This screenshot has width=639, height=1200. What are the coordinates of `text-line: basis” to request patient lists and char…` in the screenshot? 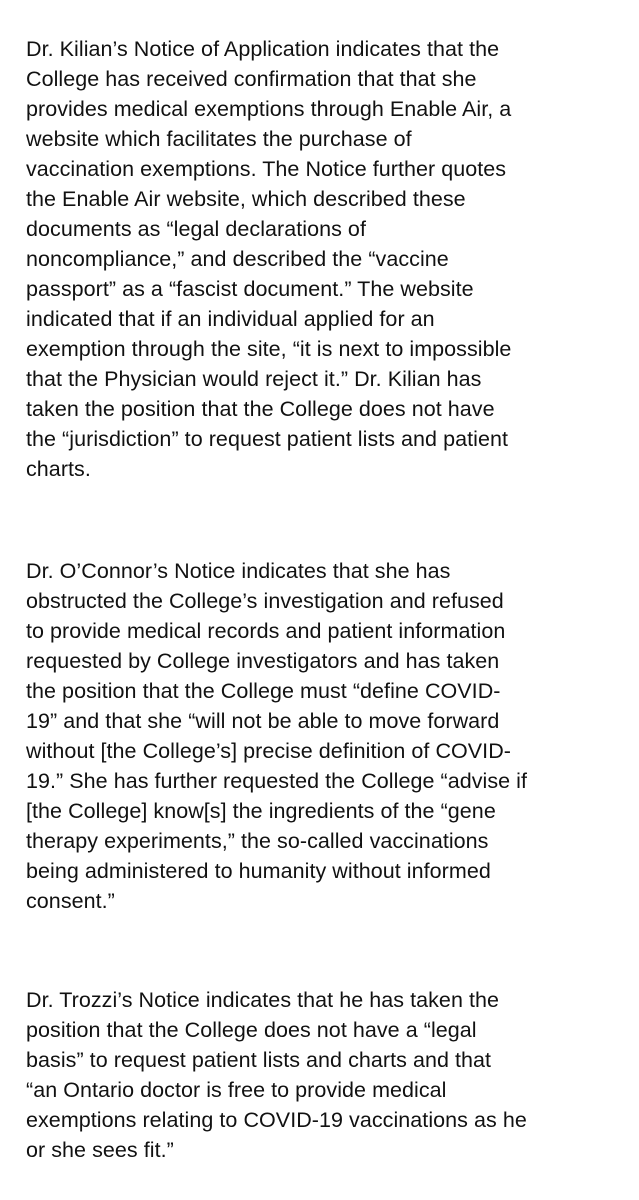 It's located at (259, 1060).